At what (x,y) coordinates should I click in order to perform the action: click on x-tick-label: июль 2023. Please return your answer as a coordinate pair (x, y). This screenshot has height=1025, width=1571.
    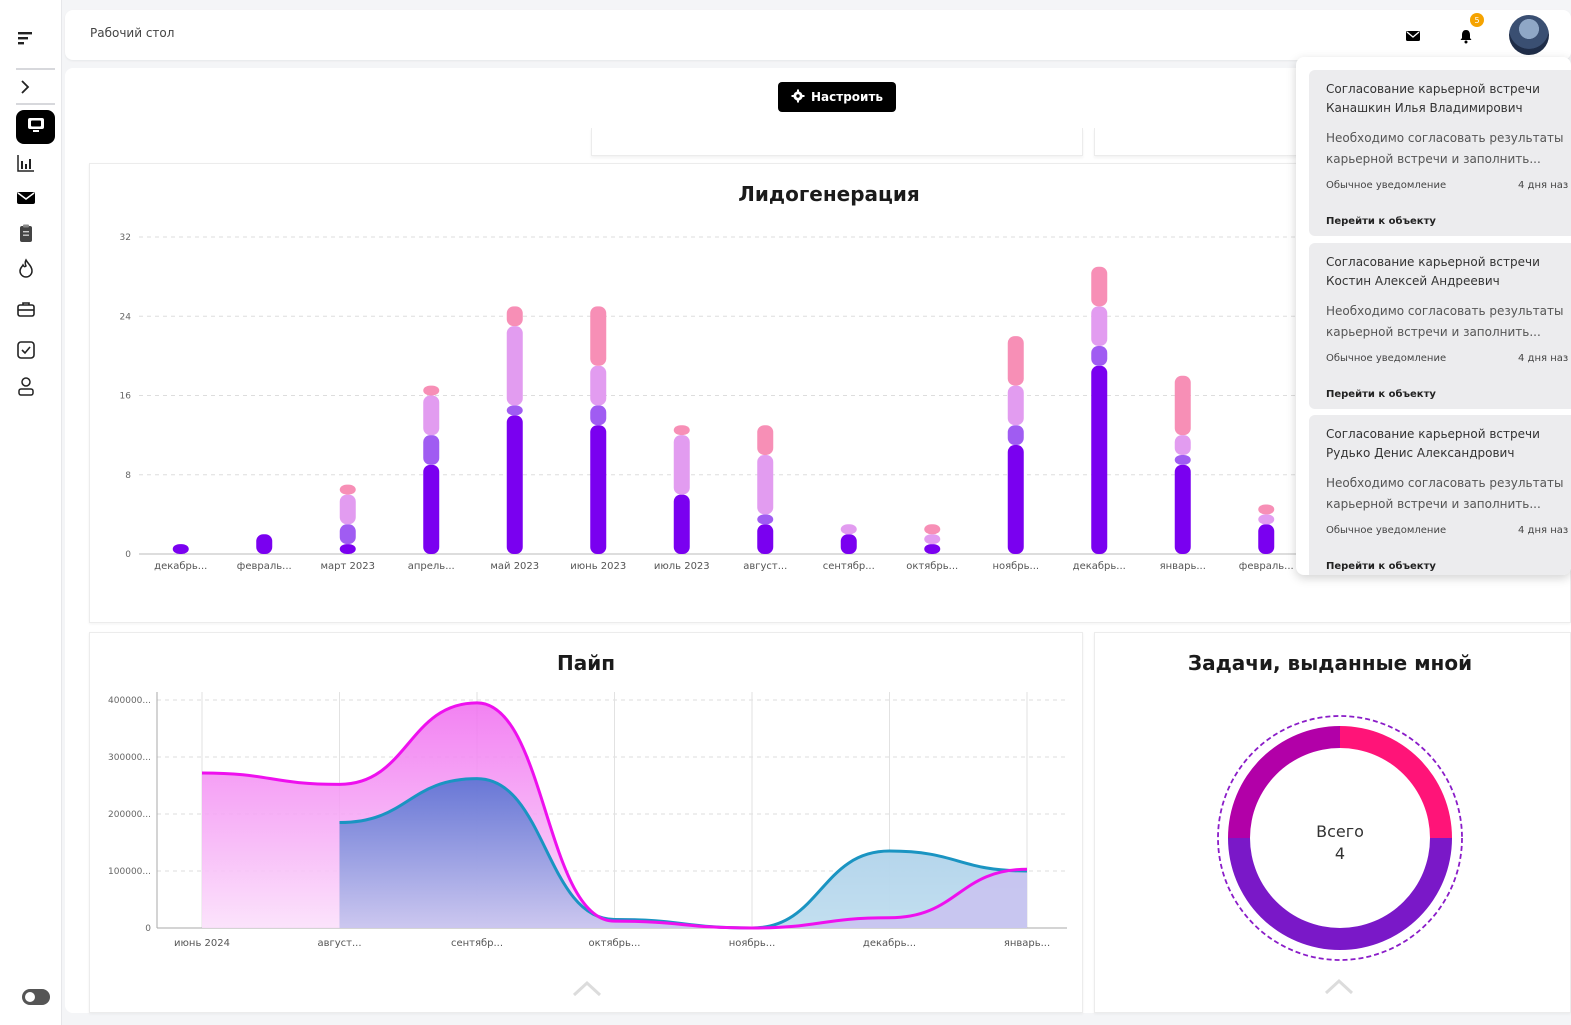
    Looking at the image, I should click on (682, 566).